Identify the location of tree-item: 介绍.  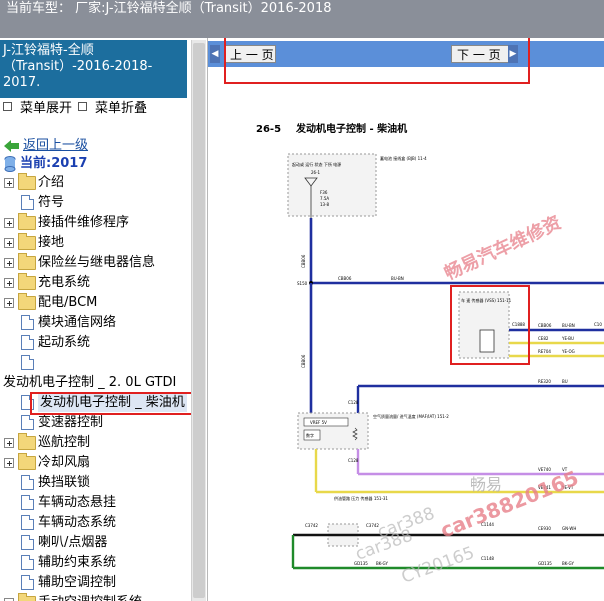
(95, 182).